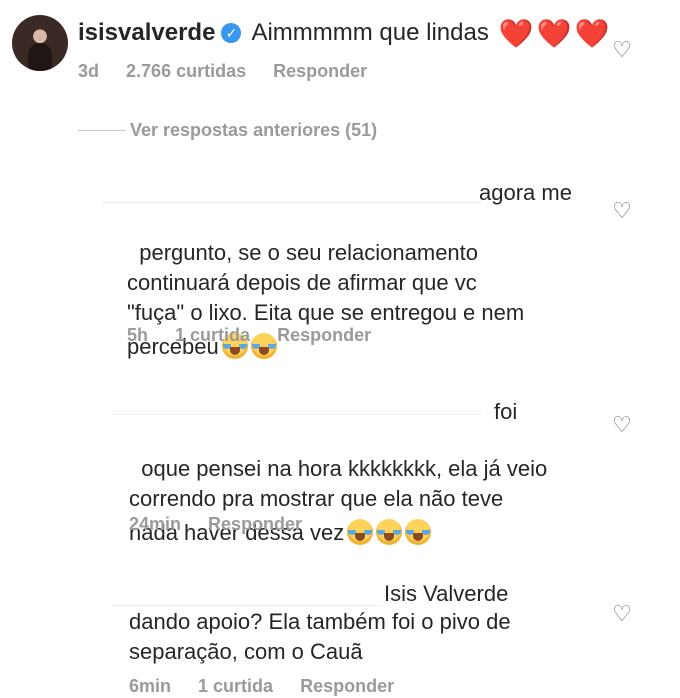 This screenshot has height=698, width=680. I want to click on reply-meta: 5h 1 curtida Responder, so click(260, 335).